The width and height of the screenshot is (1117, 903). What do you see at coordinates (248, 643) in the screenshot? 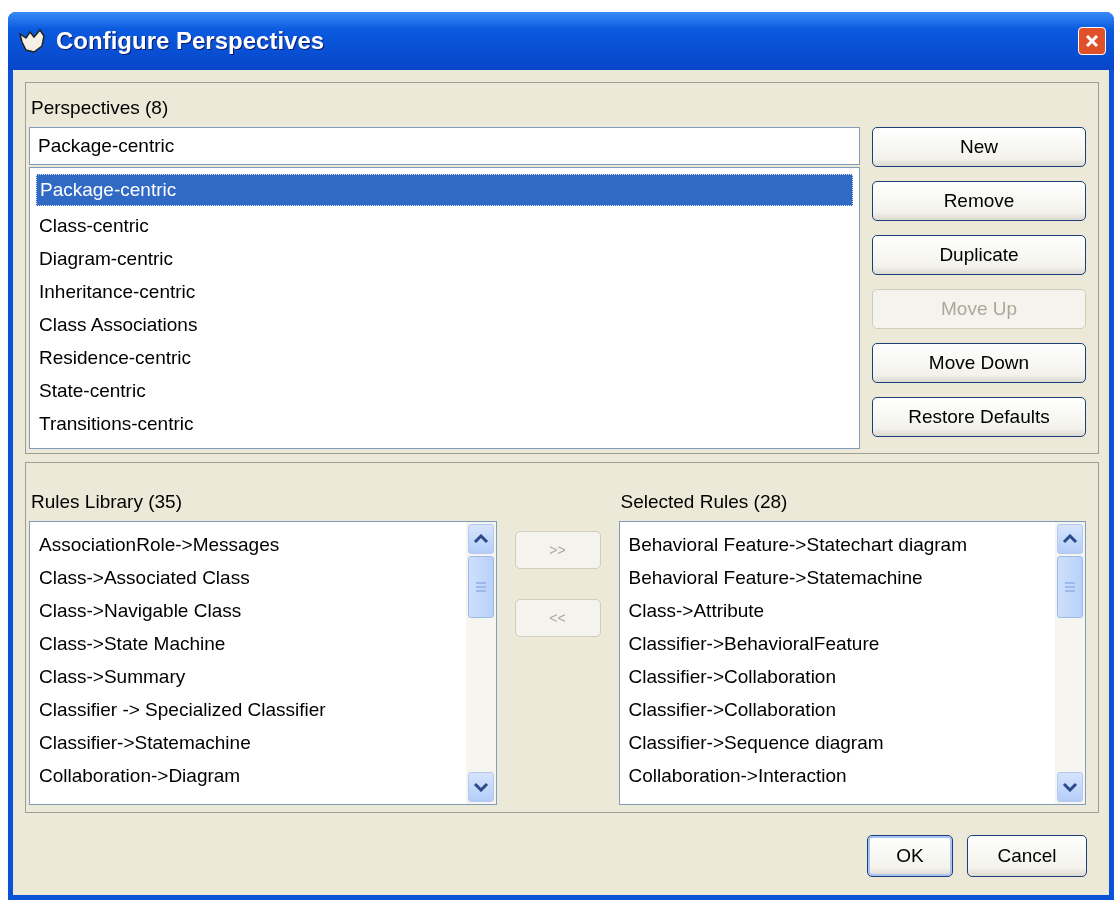
I see `list-item: Class->State Machine` at bounding box center [248, 643].